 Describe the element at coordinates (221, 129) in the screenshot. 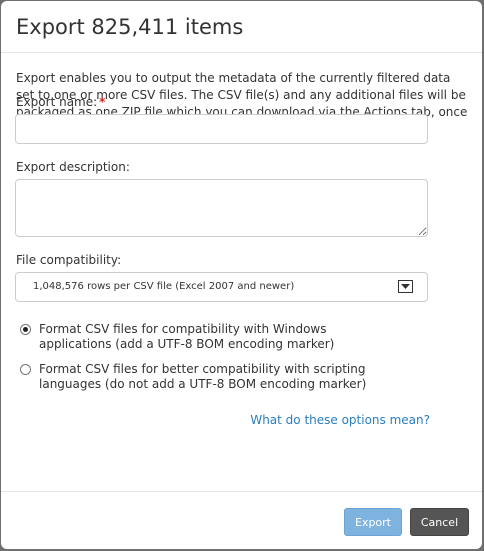

I see `export-name-input` at that location.